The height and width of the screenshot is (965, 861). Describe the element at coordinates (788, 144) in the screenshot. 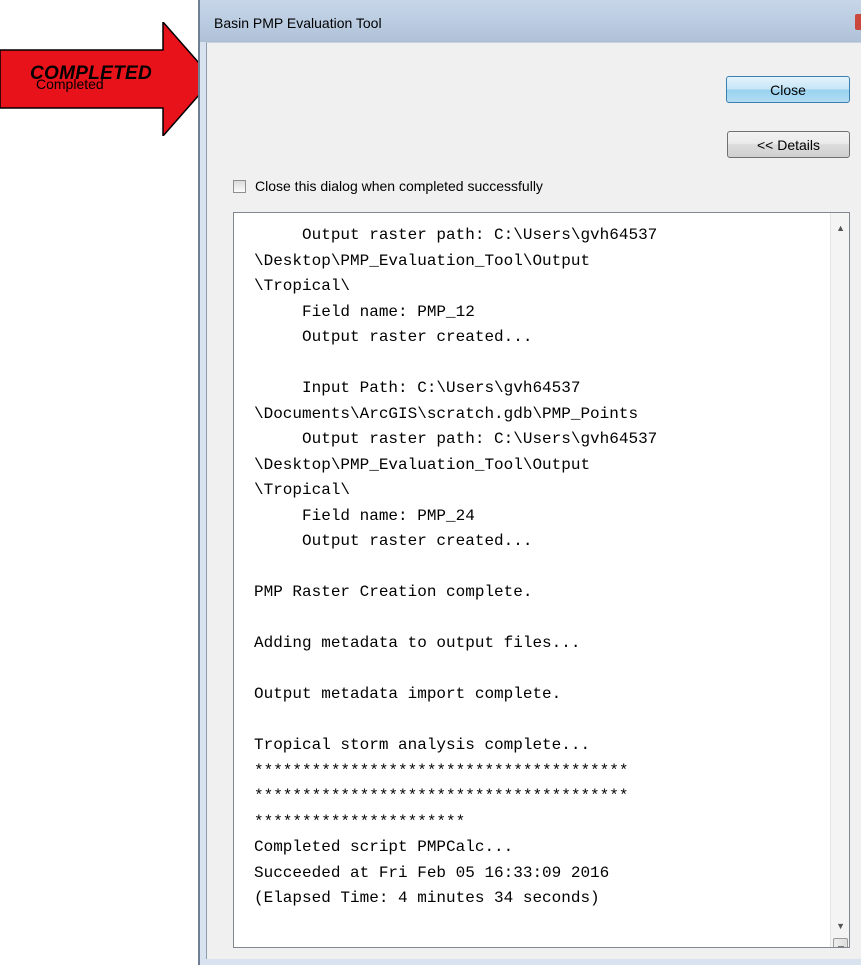

I see `details-button: << Details` at that location.